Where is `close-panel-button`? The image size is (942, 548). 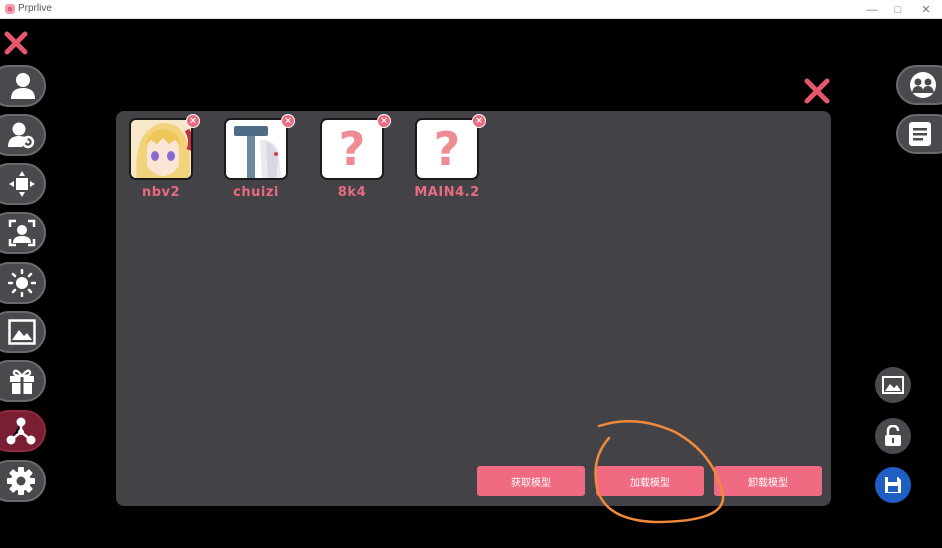
close-panel-button is located at coordinates (817, 91).